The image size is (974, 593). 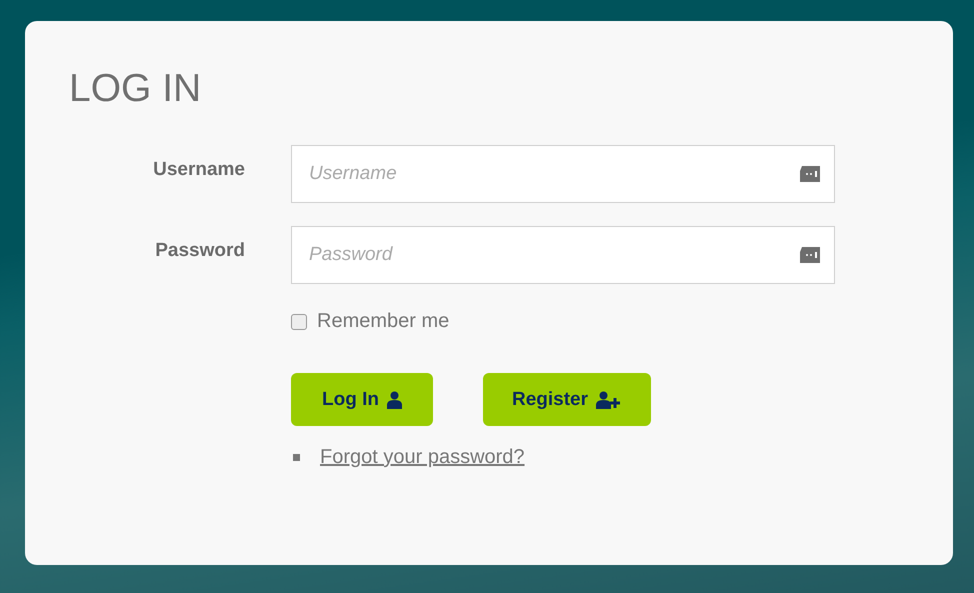 I want to click on checkbox, so click(x=299, y=322).